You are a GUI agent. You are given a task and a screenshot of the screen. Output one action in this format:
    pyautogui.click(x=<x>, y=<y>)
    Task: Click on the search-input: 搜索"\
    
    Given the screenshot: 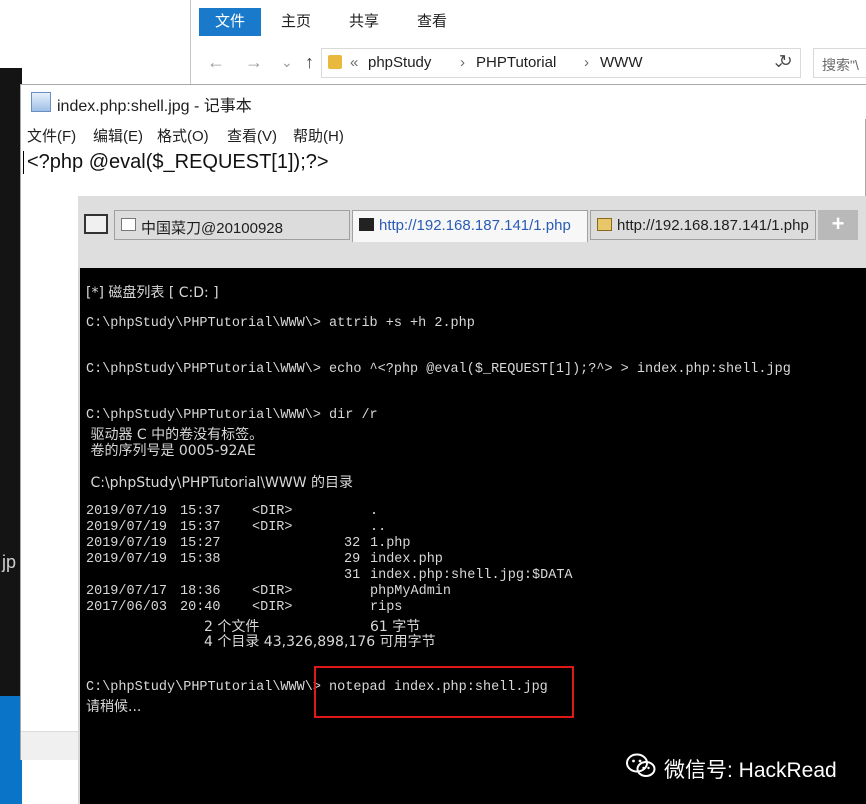 What is the action you would take?
    pyautogui.click(x=839, y=63)
    